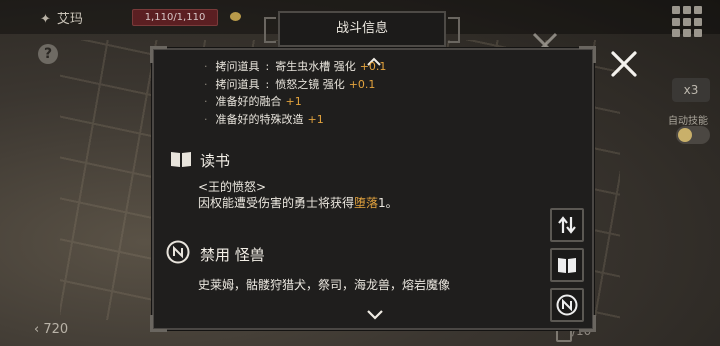 The width and height of the screenshot is (720, 346). What do you see at coordinates (56, 329) in the screenshot?
I see `resource-count: 720` at bounding box center [56, 329].